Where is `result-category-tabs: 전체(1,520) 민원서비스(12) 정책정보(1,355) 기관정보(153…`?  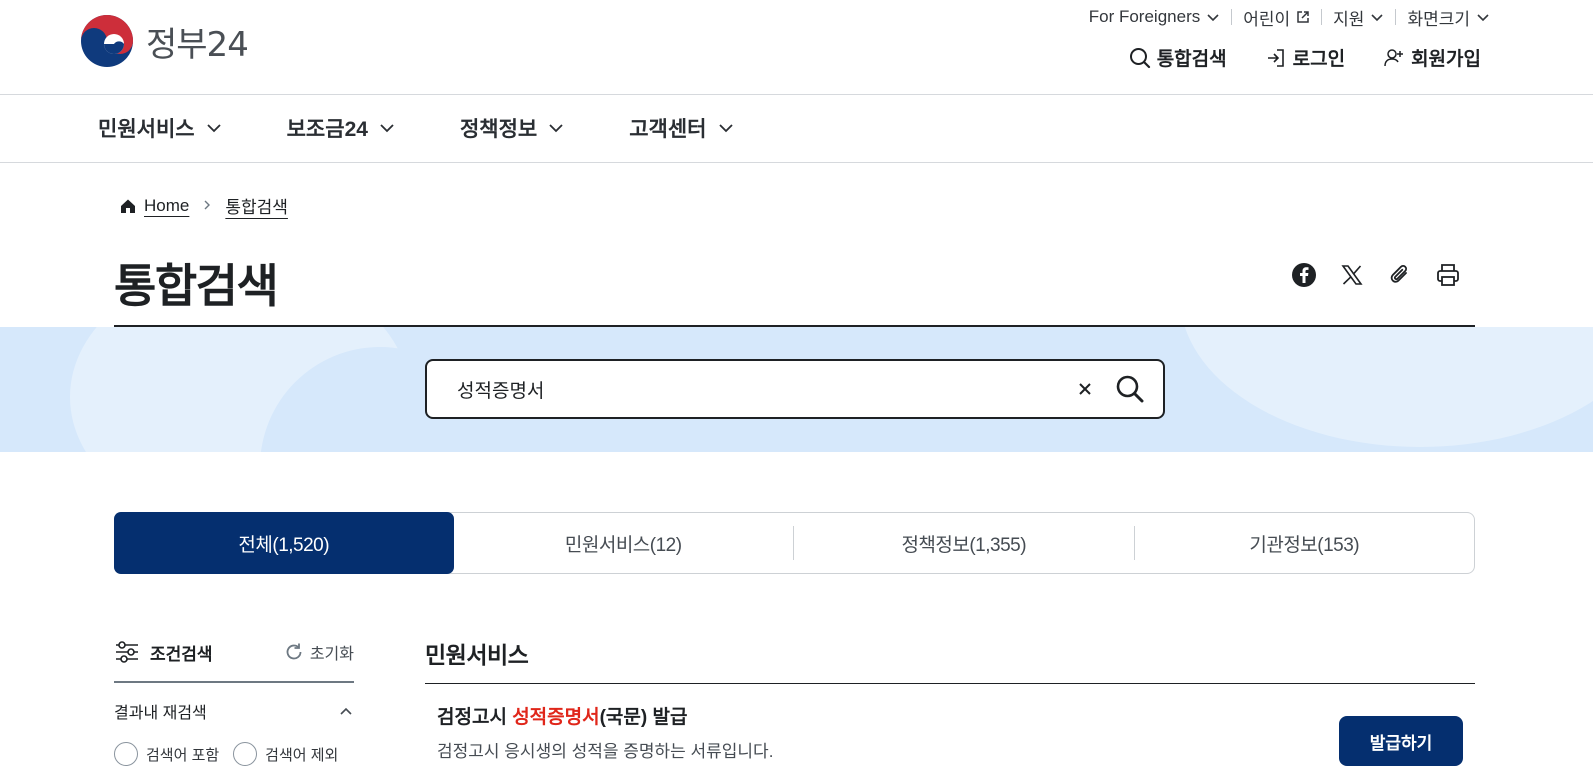 result-category-tabs: 전체(1,520) 민원서비스(12) 정책정보(1,355) 기관정보(153… is located at coordinates (794, 543).